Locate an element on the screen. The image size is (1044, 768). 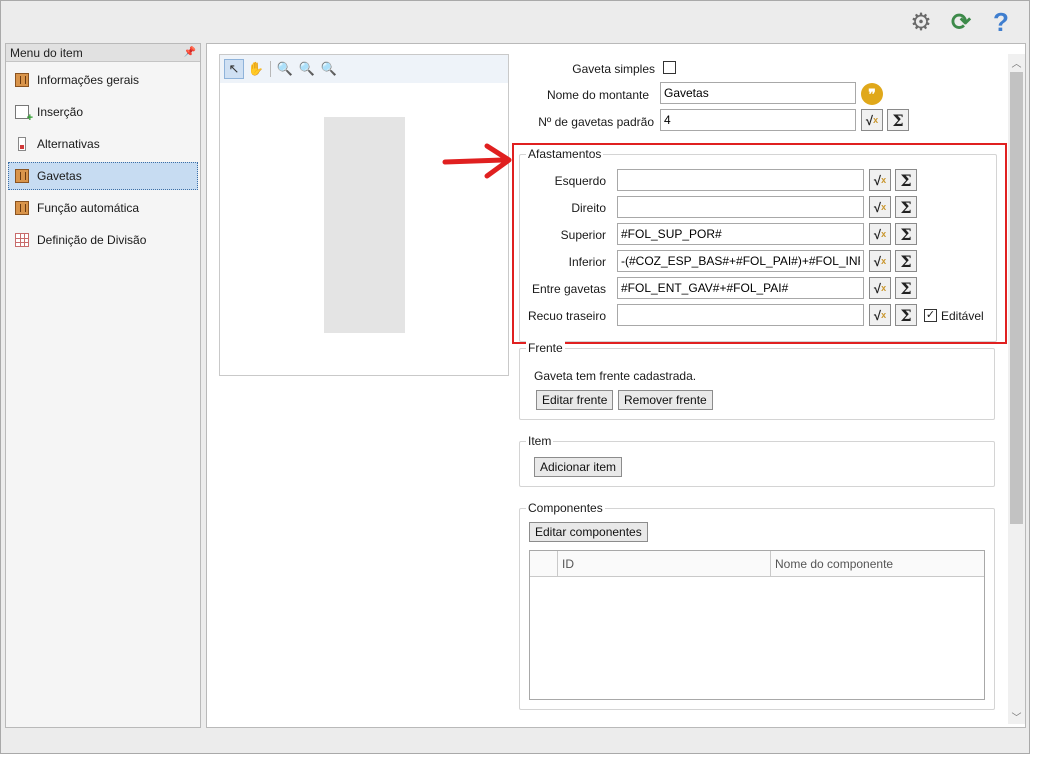
top-toolbar: ⚙ ⟳ ? is located at coordinates (961, 22).